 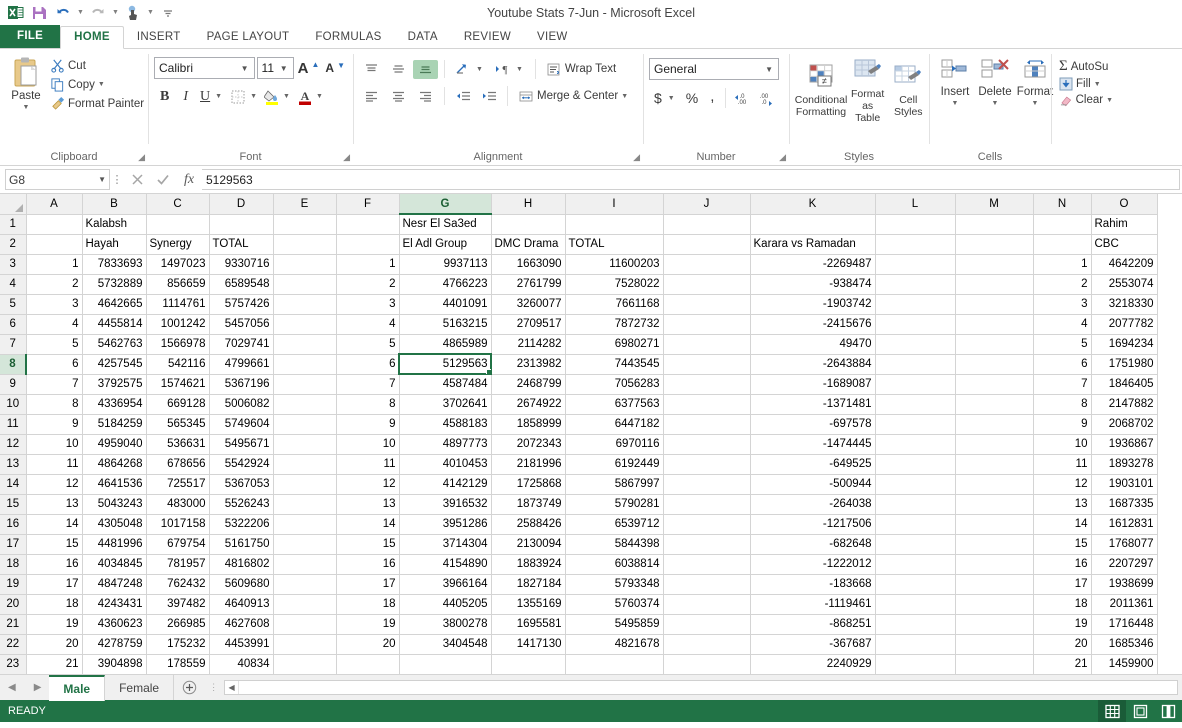 What do you see at coordinates (707, 364) in the screenshot?
I see `cell-j8` at bounding box center [707, 364].